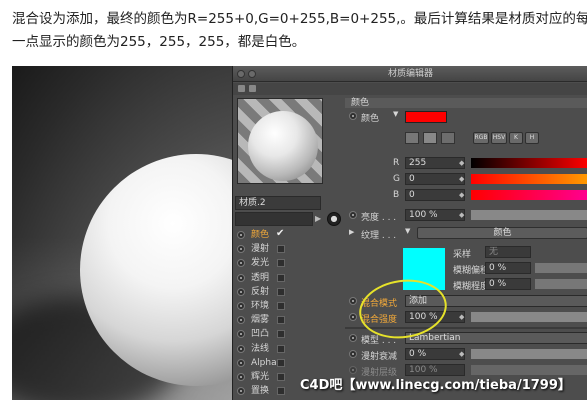 The width and height of the screenshot is (587, 400). What do you see at coordinates (252, 74) in the screenshot?
I see `minimize-window-button` at bounding box center [252, 74].